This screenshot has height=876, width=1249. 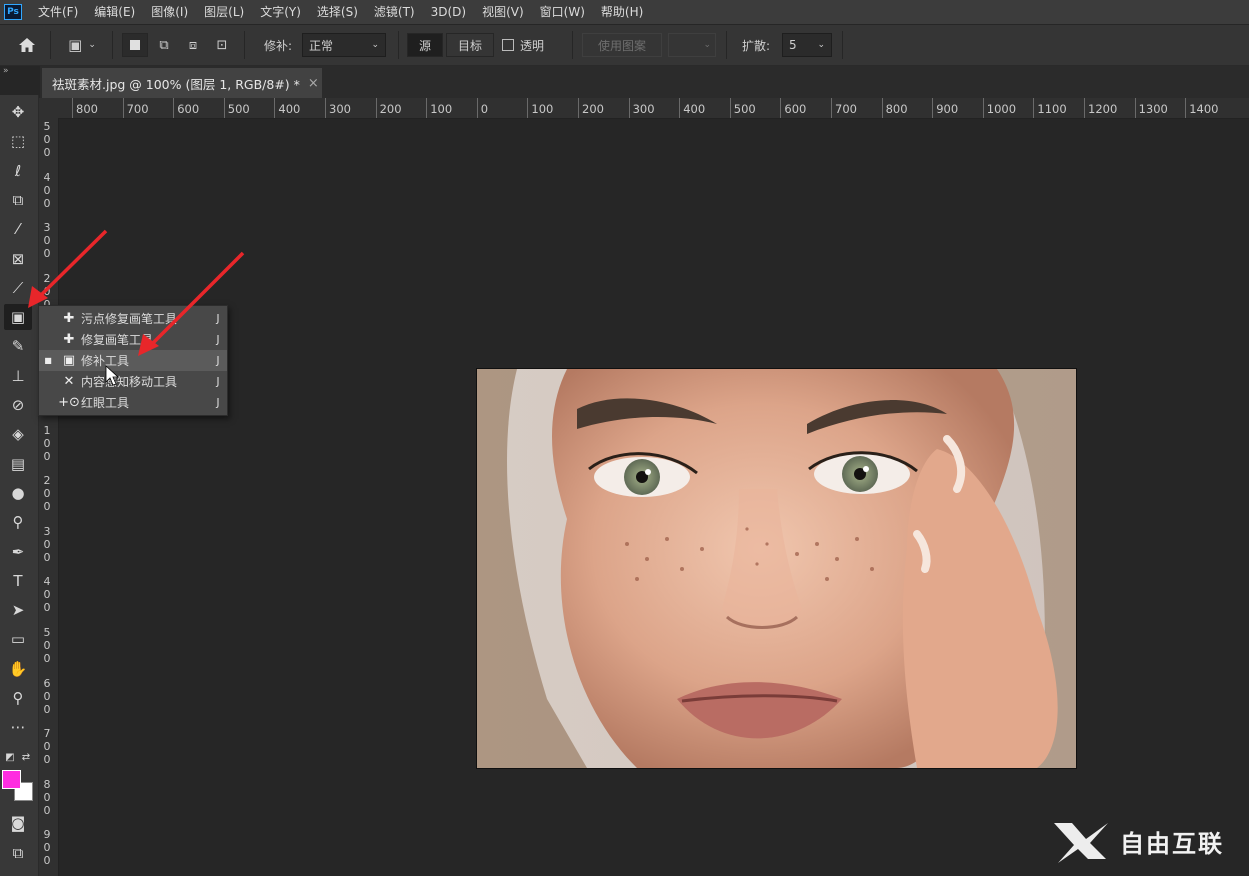 I want to click on mouse-cursor-icon, so click(x=112, y=375).